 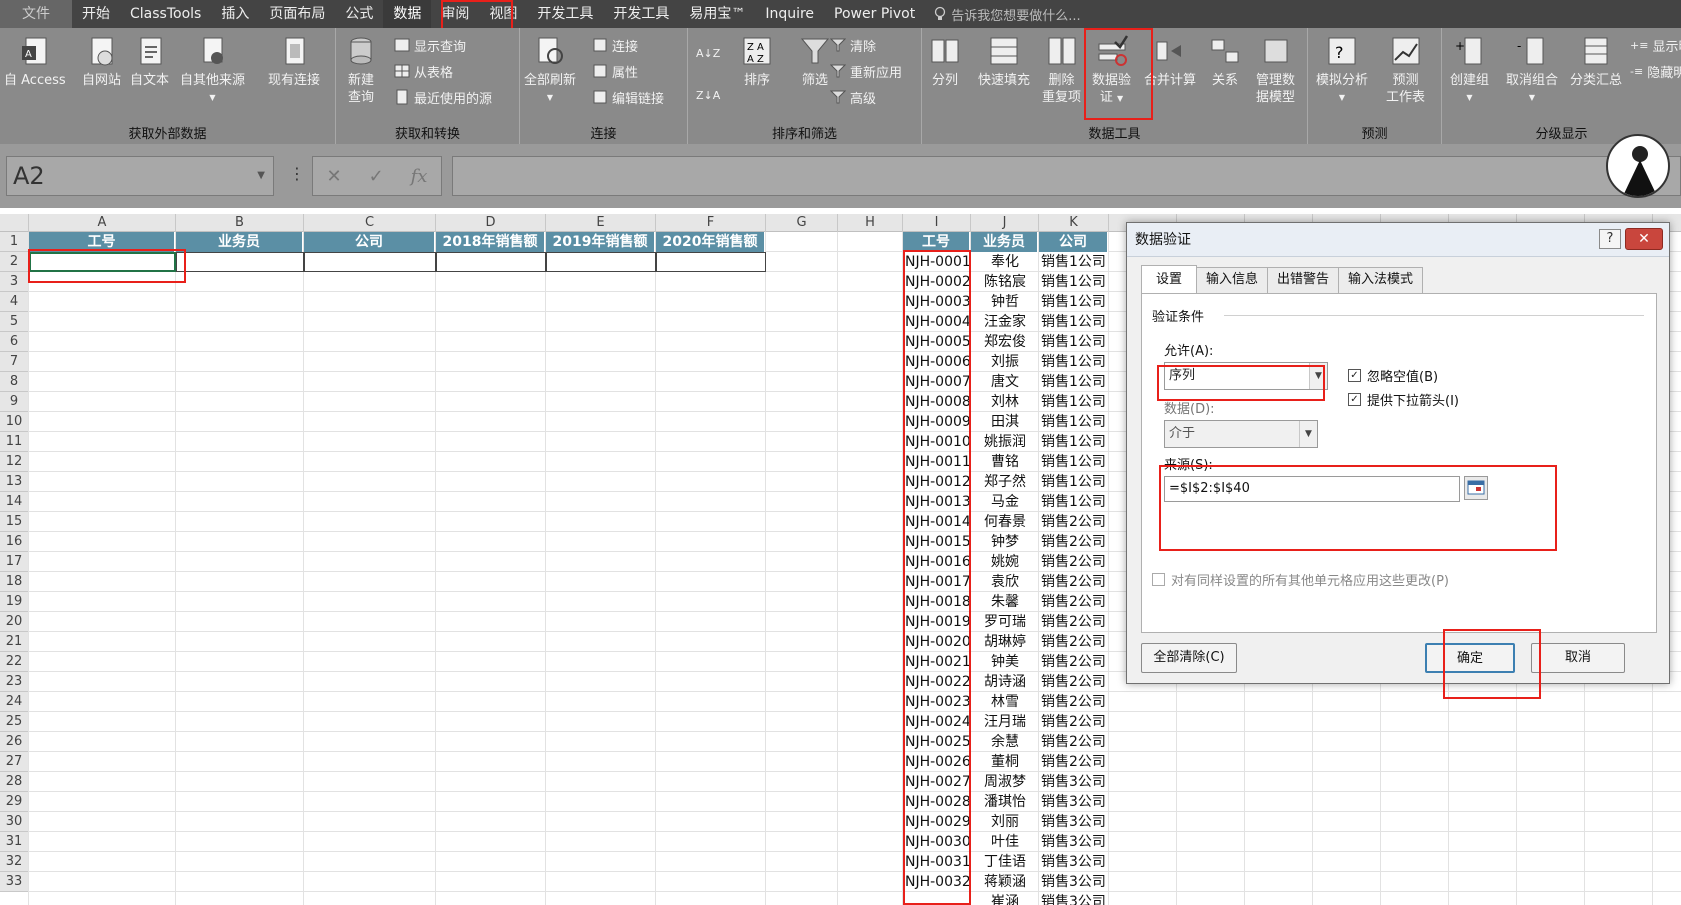 What do you see at coordinates (600, 242) in the screenshot?
I see `header-cell-e: 2019年销售额` at bounding box center [600, 242].